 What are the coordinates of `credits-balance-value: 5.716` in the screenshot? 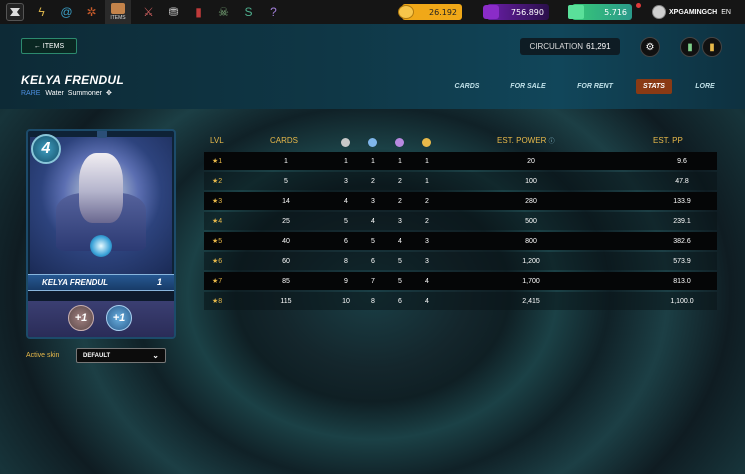 It's located at (615, 12).